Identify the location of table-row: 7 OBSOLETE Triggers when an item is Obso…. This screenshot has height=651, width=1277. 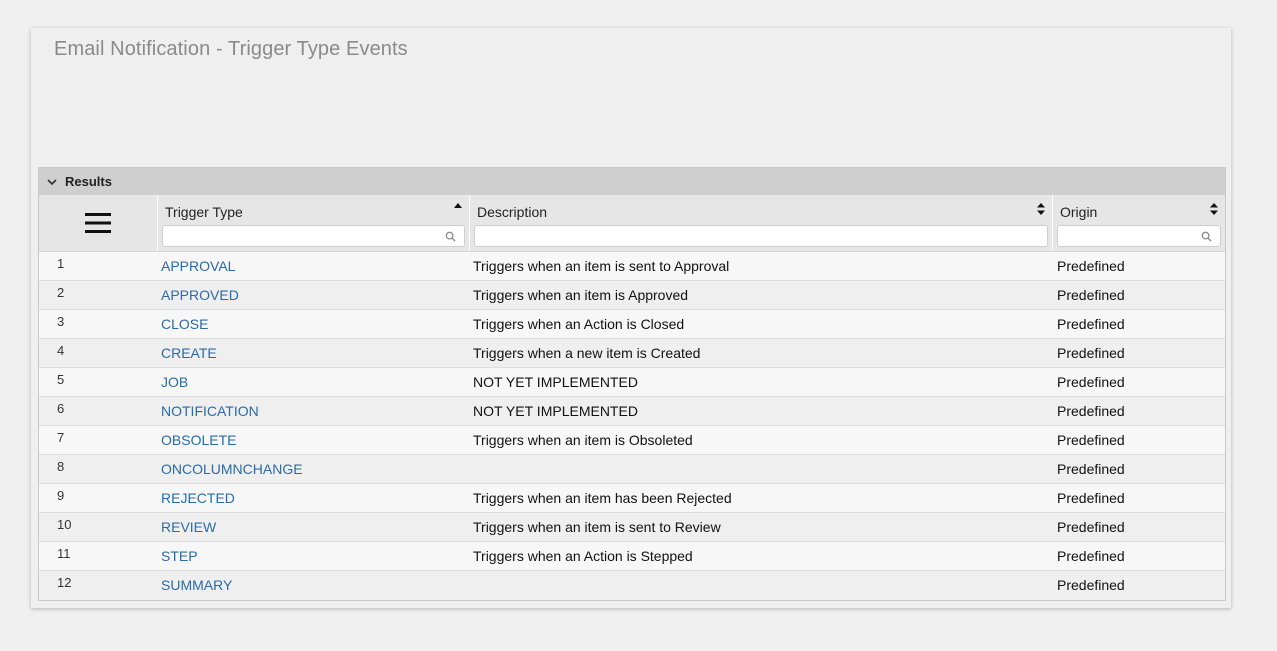
(632, 440).